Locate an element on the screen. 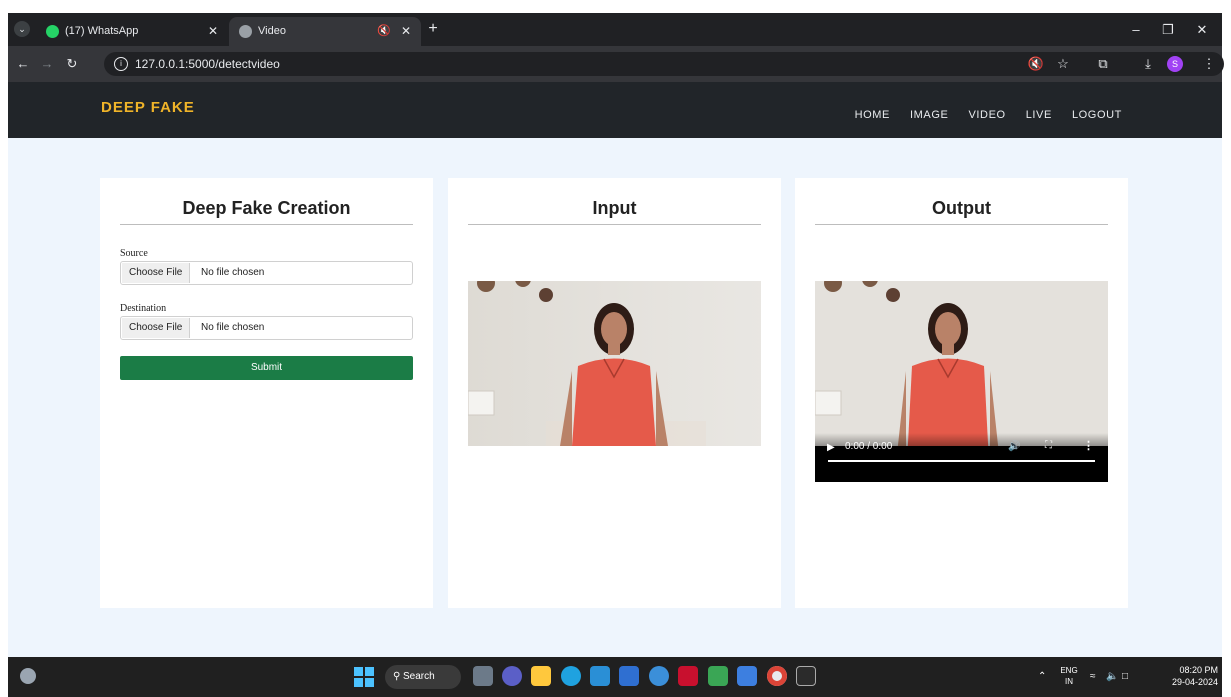 This screenshot has height=697, width=1231. clock: 08:20 PM 29-04-2024 is located at coordinates (1188, 676).